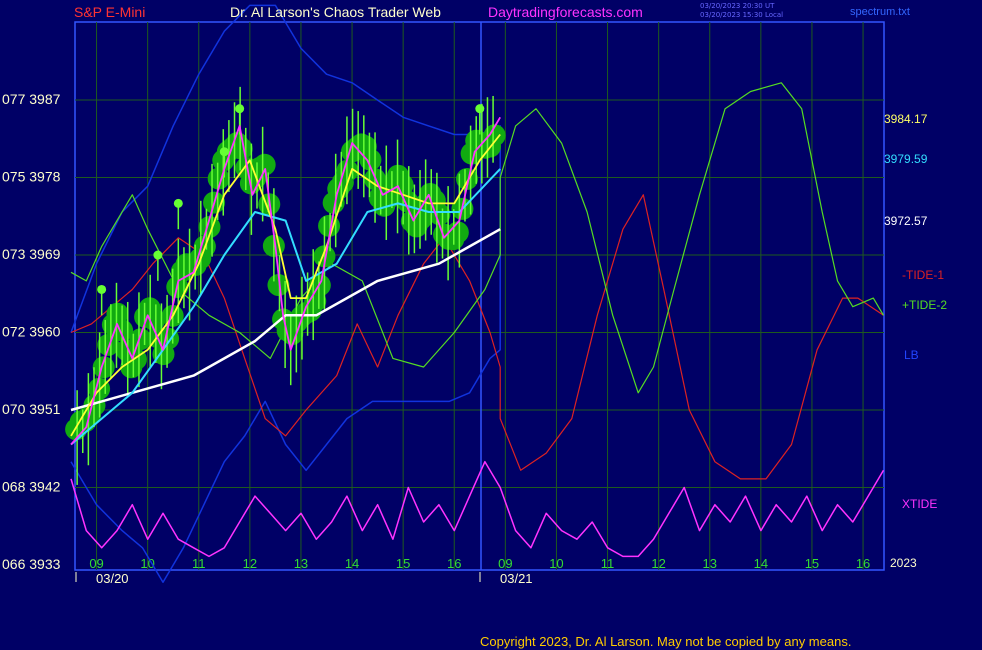 Image resolution: width=982 pixels, height=650 pixels. I want to click on chart-title: Dr. Al Larson's Chaos Trader Web, so click(335, 12).